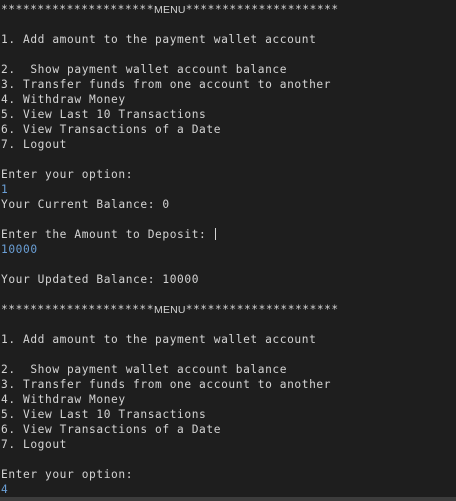  I want to click on text-caret, so click(215, 234).